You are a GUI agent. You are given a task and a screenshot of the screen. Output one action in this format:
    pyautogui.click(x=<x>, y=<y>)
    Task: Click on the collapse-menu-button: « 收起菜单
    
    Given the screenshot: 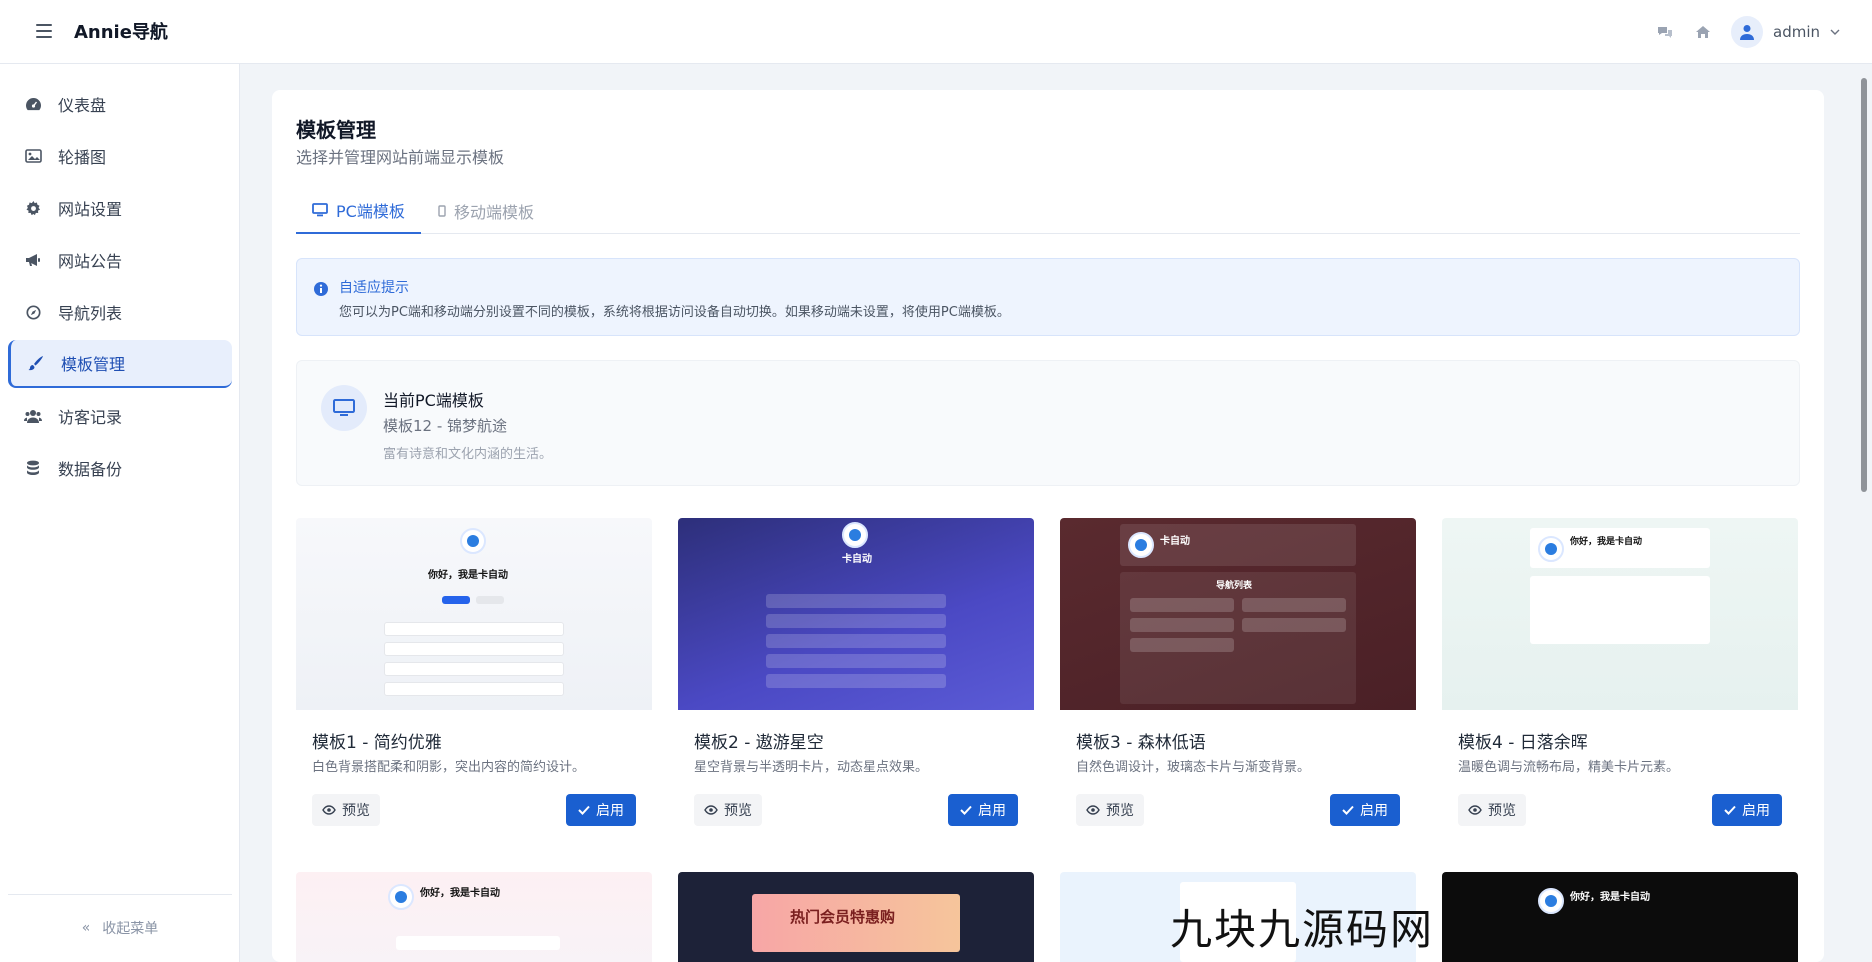 What is the action you would take?
    pyautogui.click(x=120, y=928)
    